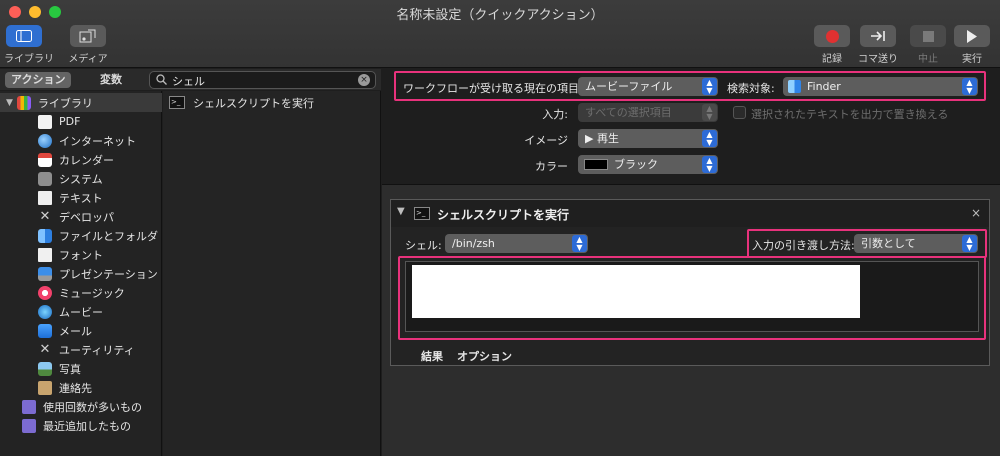  Describe the element at coordinates (45, 254) in the screenshot. I see `font-book-icon` at that location.